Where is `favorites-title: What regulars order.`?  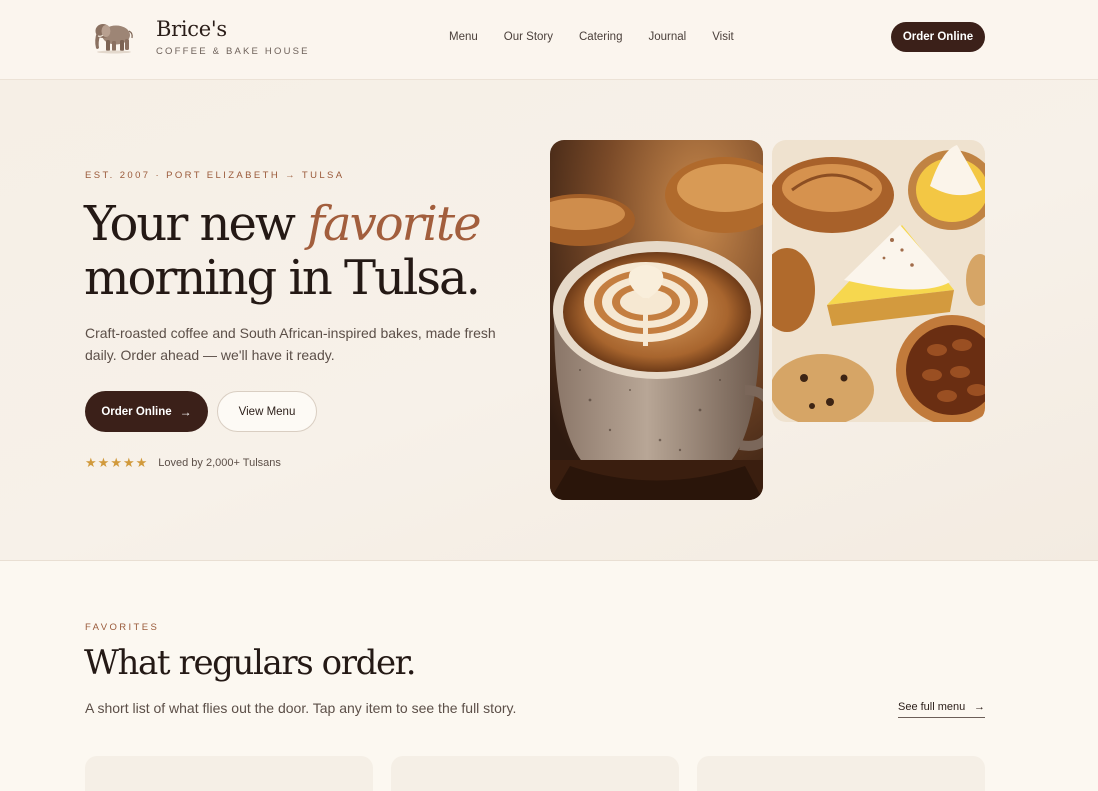 favorites-title: What regulars order. is located at coordinates (250, 663).